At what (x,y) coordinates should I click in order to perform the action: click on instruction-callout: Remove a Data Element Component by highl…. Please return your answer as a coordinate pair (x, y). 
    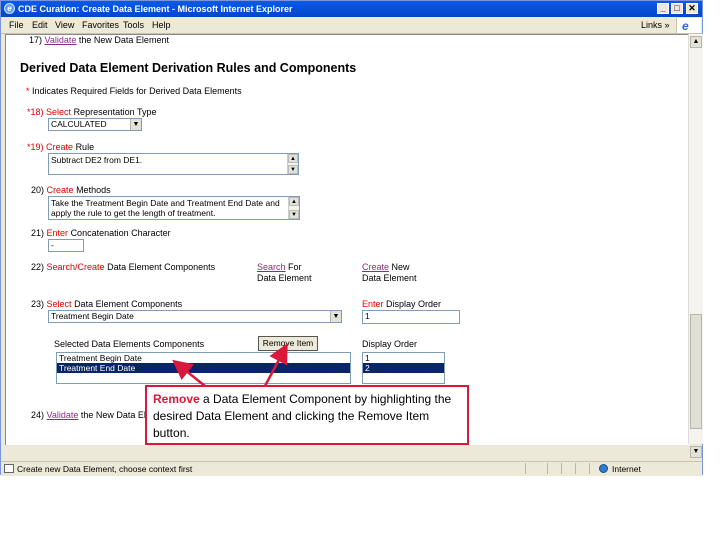
    Looking at the image, I should click on (307, 415).